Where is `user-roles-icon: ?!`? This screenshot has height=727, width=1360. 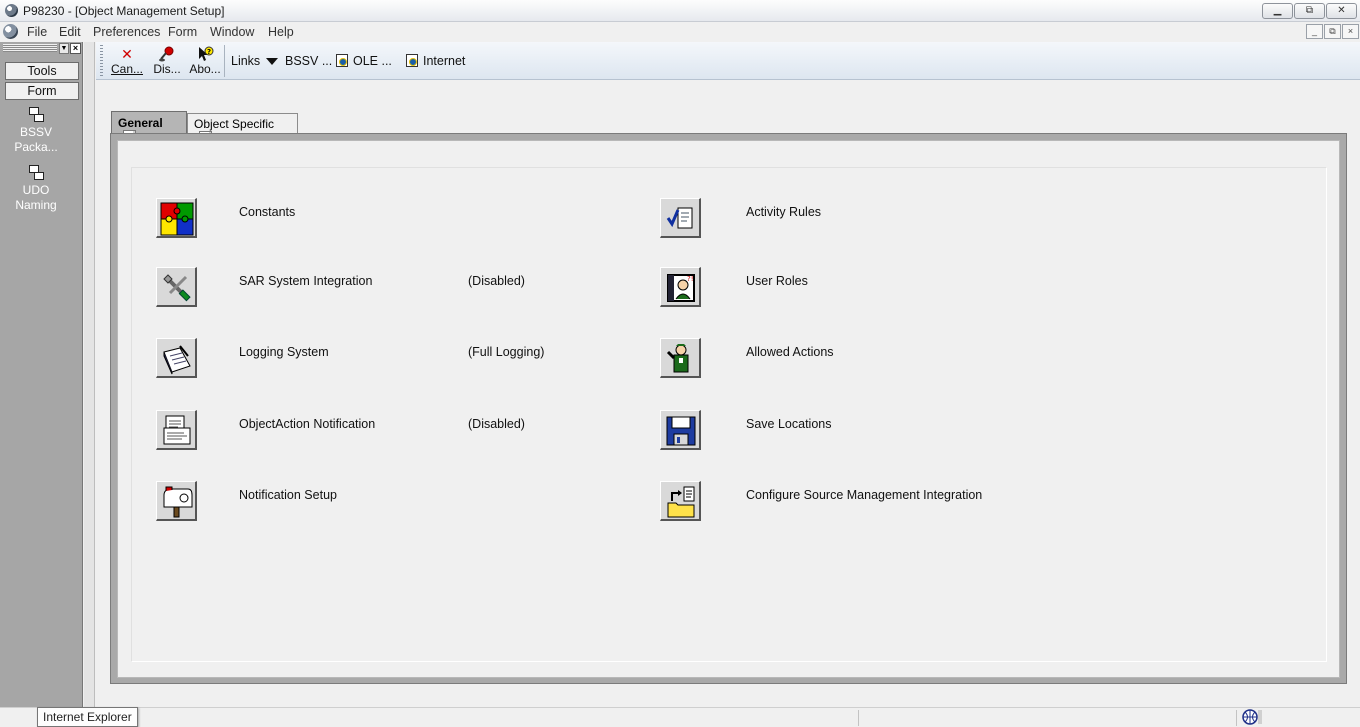
user-roles-icon: ?! is located at coordinates (681, 288).